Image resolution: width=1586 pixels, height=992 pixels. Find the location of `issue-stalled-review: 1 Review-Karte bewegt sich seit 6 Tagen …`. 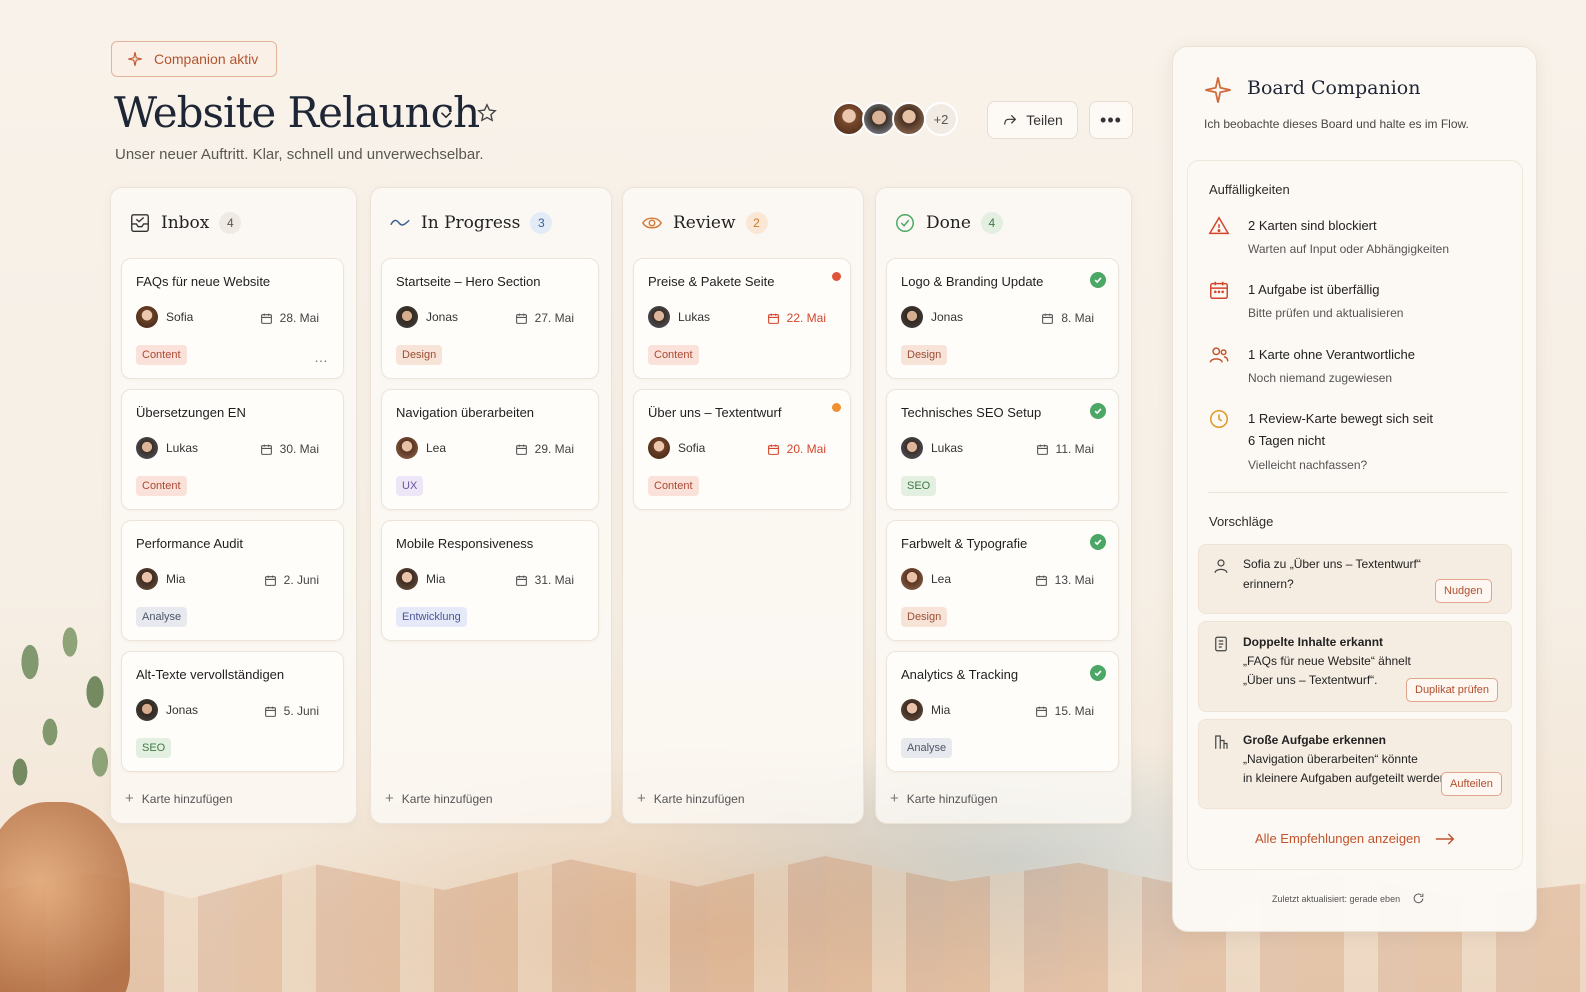

issue-stalled-review: 1 Review-Karte bewegt sich seit 6 Tagen … is located at coordinates (1358, 443).